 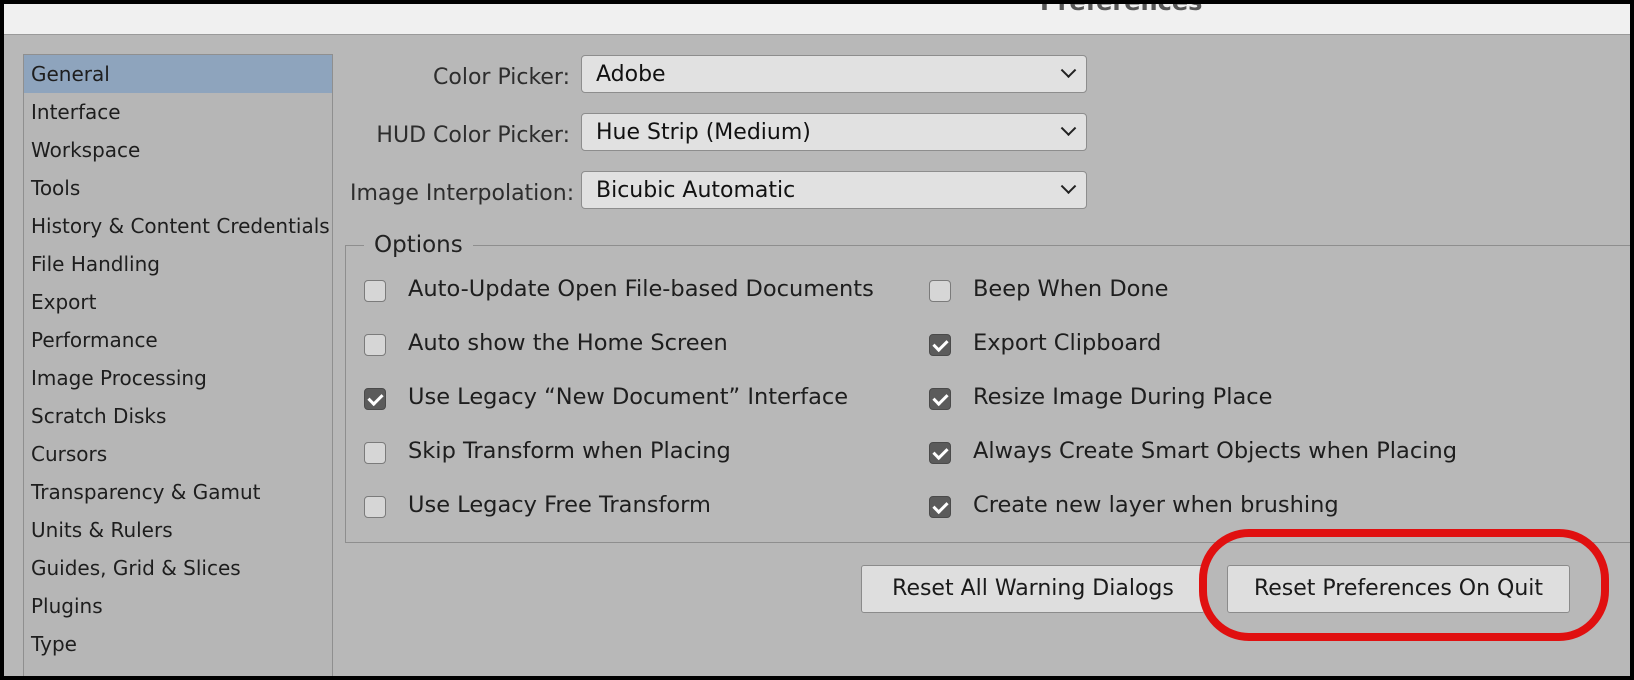 I want to click on sidebar-item-general: General, so click(x=178, y=74).